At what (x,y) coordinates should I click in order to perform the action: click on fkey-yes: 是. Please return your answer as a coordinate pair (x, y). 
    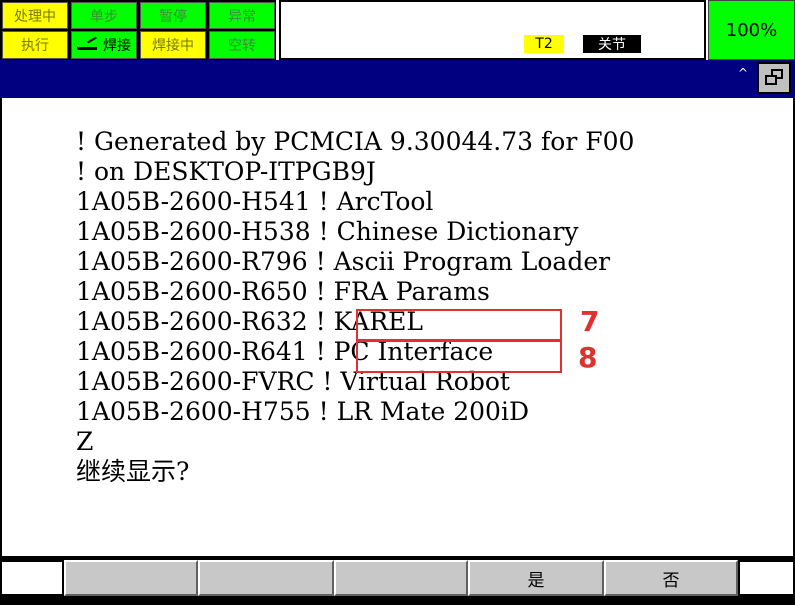
    Looking at the image, I should click on (536, 578).